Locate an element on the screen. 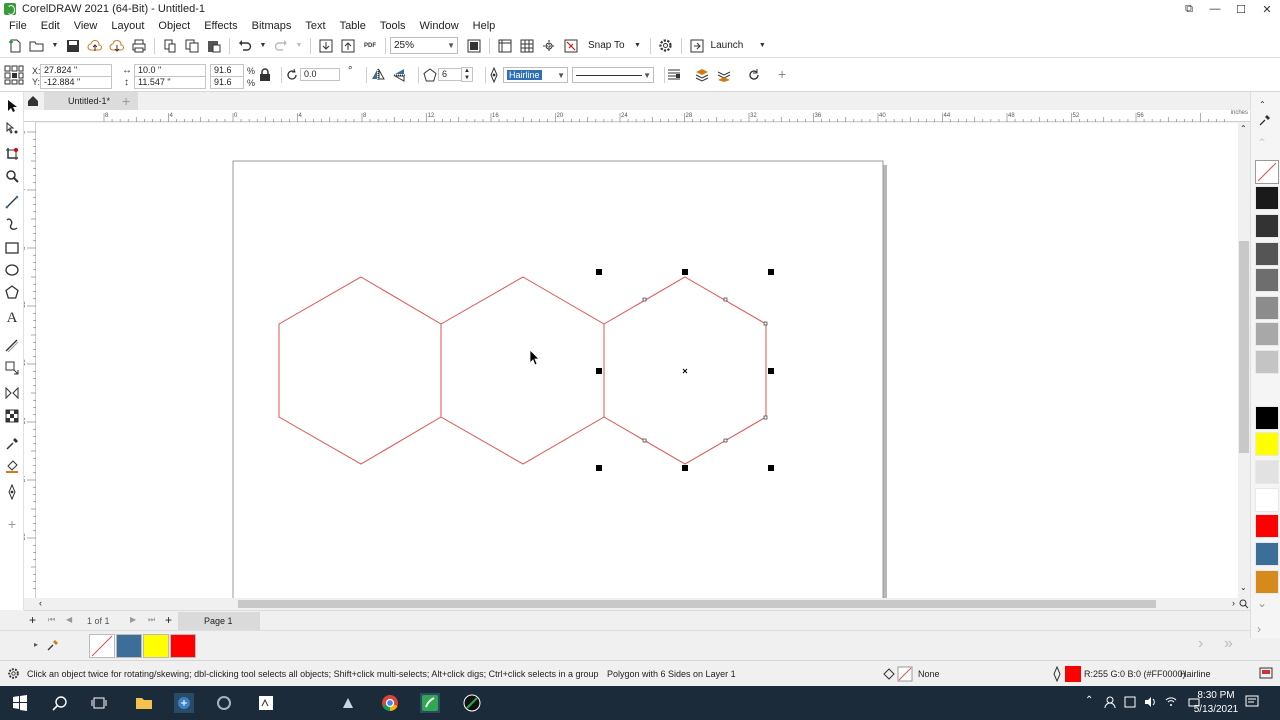  previous-page-icon: ◀ is located at coordinates (69, 619).